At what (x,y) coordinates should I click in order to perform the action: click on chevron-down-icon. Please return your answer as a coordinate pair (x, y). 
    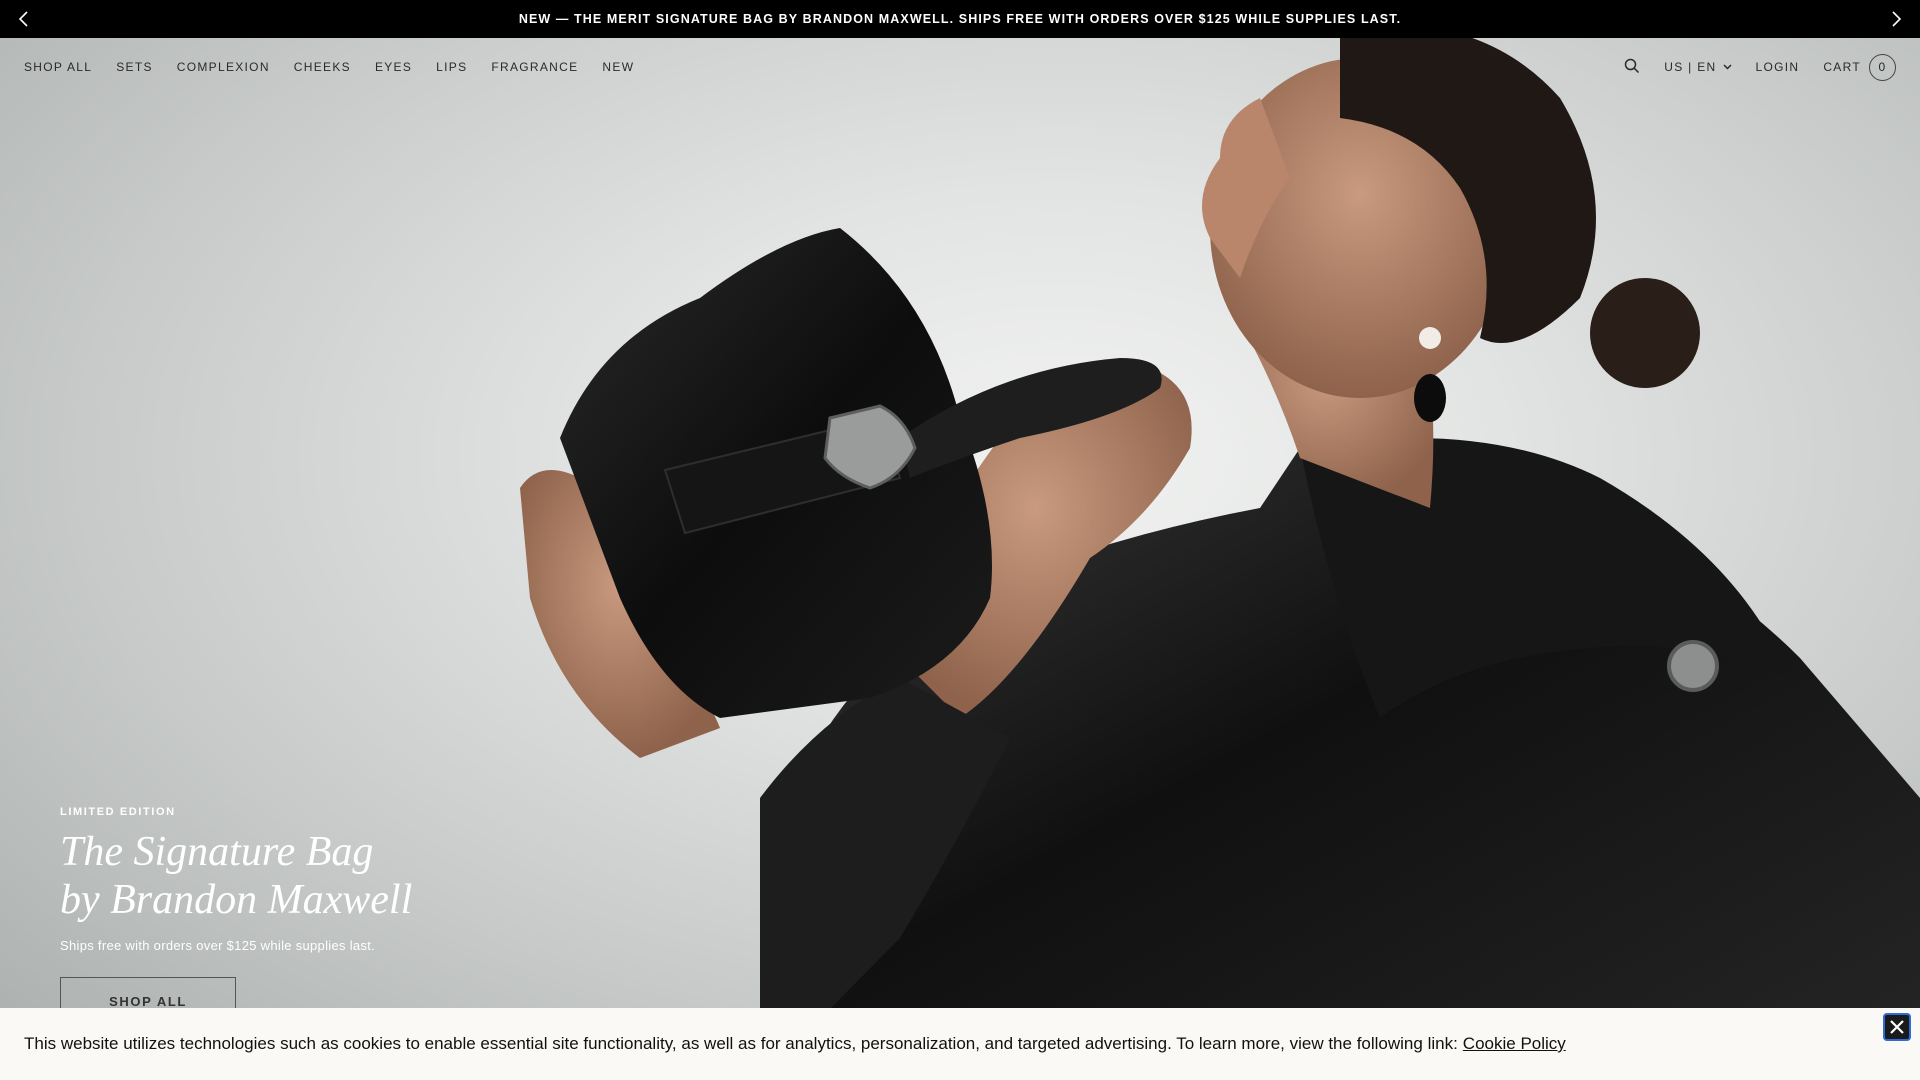
    Looking at the image, I should click on (1727, 67).